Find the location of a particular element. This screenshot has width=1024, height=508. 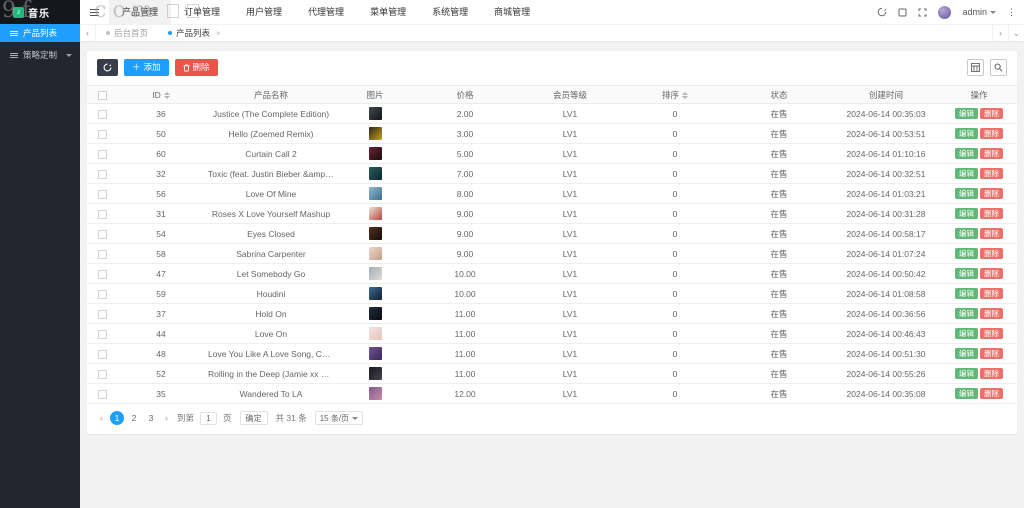

user-avatar is located at coordinates (945, 12).